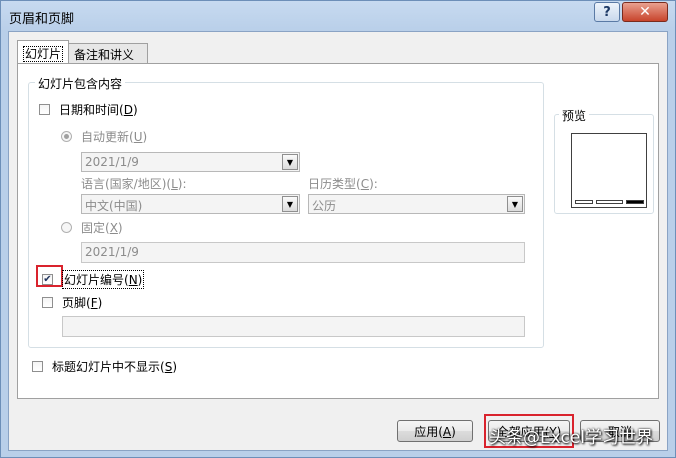 The height and width of the screenshot is (458, 676). I want to click on footer-label: 页脚(F), so click(82, 303).